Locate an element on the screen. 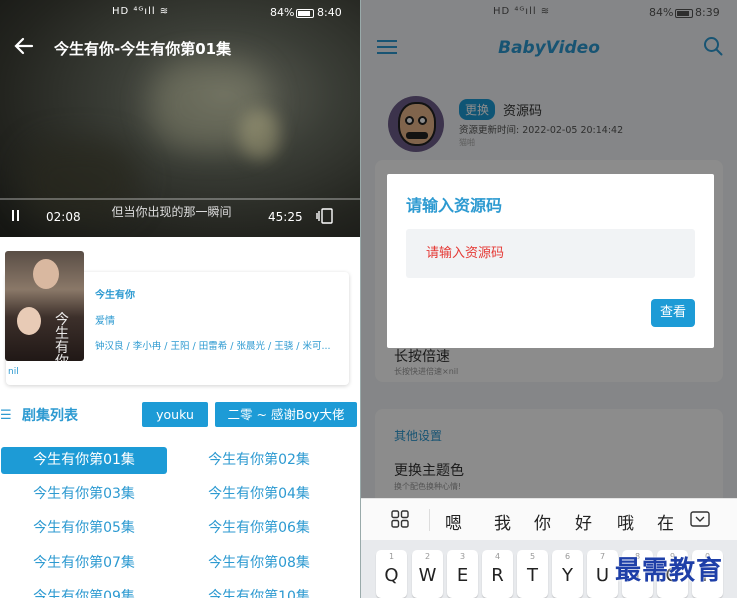 This screenshot has height=598, width=737. key: 2W is located at coordinates (427, 574).